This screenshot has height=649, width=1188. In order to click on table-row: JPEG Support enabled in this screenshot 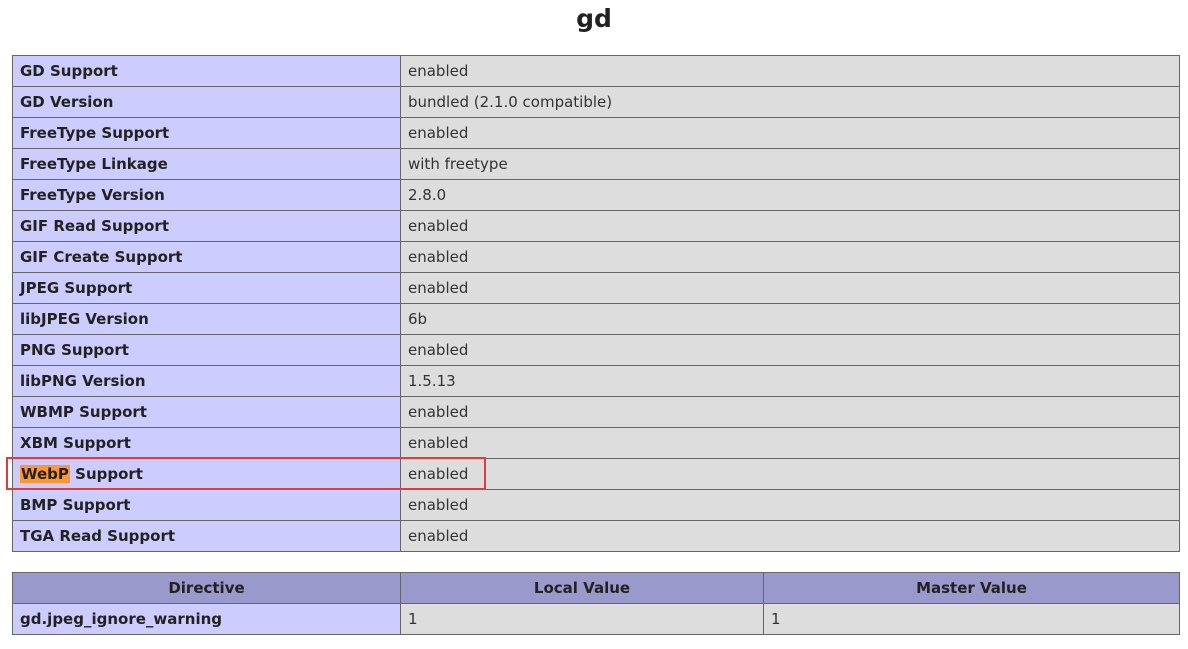, I will do `click(596, 288)`.